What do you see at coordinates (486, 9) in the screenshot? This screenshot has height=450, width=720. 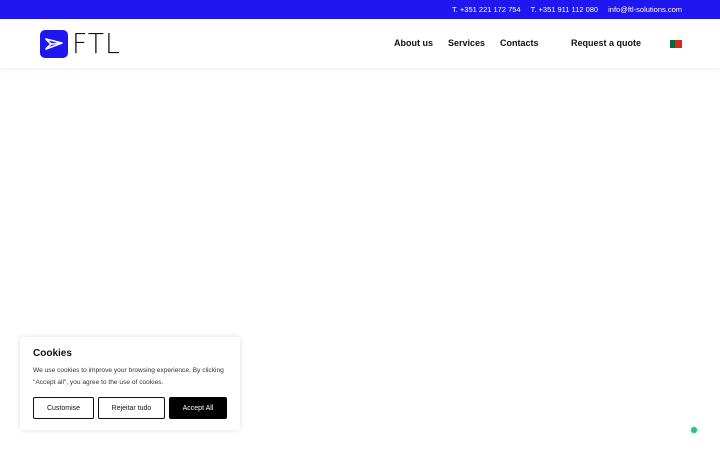 I see `phone-link-1: T. +351 221 172 754` at bounding box center [486, 9].